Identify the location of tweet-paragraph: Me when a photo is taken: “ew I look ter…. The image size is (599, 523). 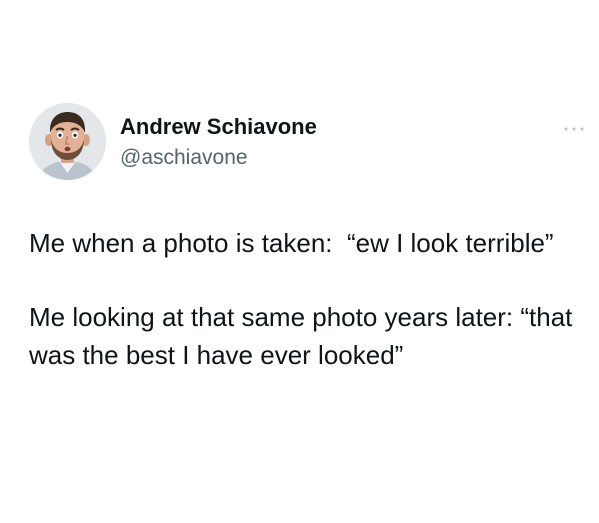
(291, 243).